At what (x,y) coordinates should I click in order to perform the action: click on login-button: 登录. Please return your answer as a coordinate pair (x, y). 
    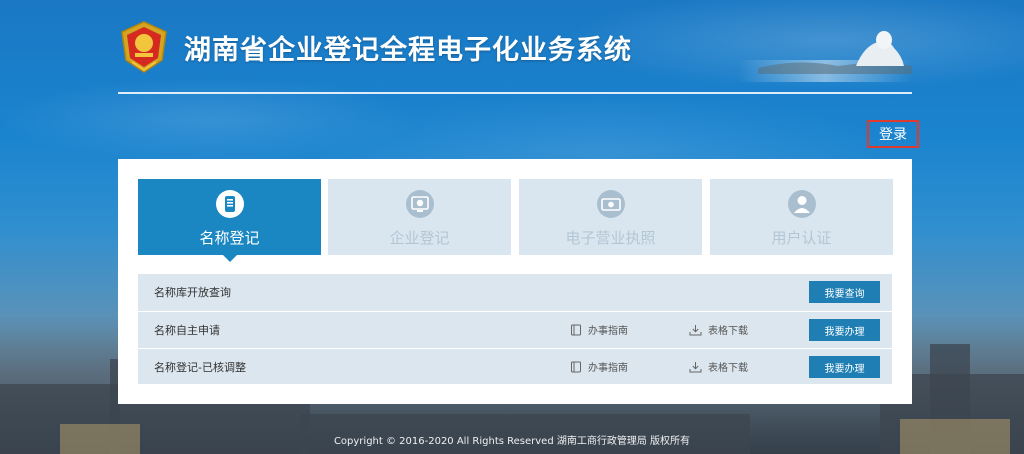
    Looking at the image, I should click on (893, 134).